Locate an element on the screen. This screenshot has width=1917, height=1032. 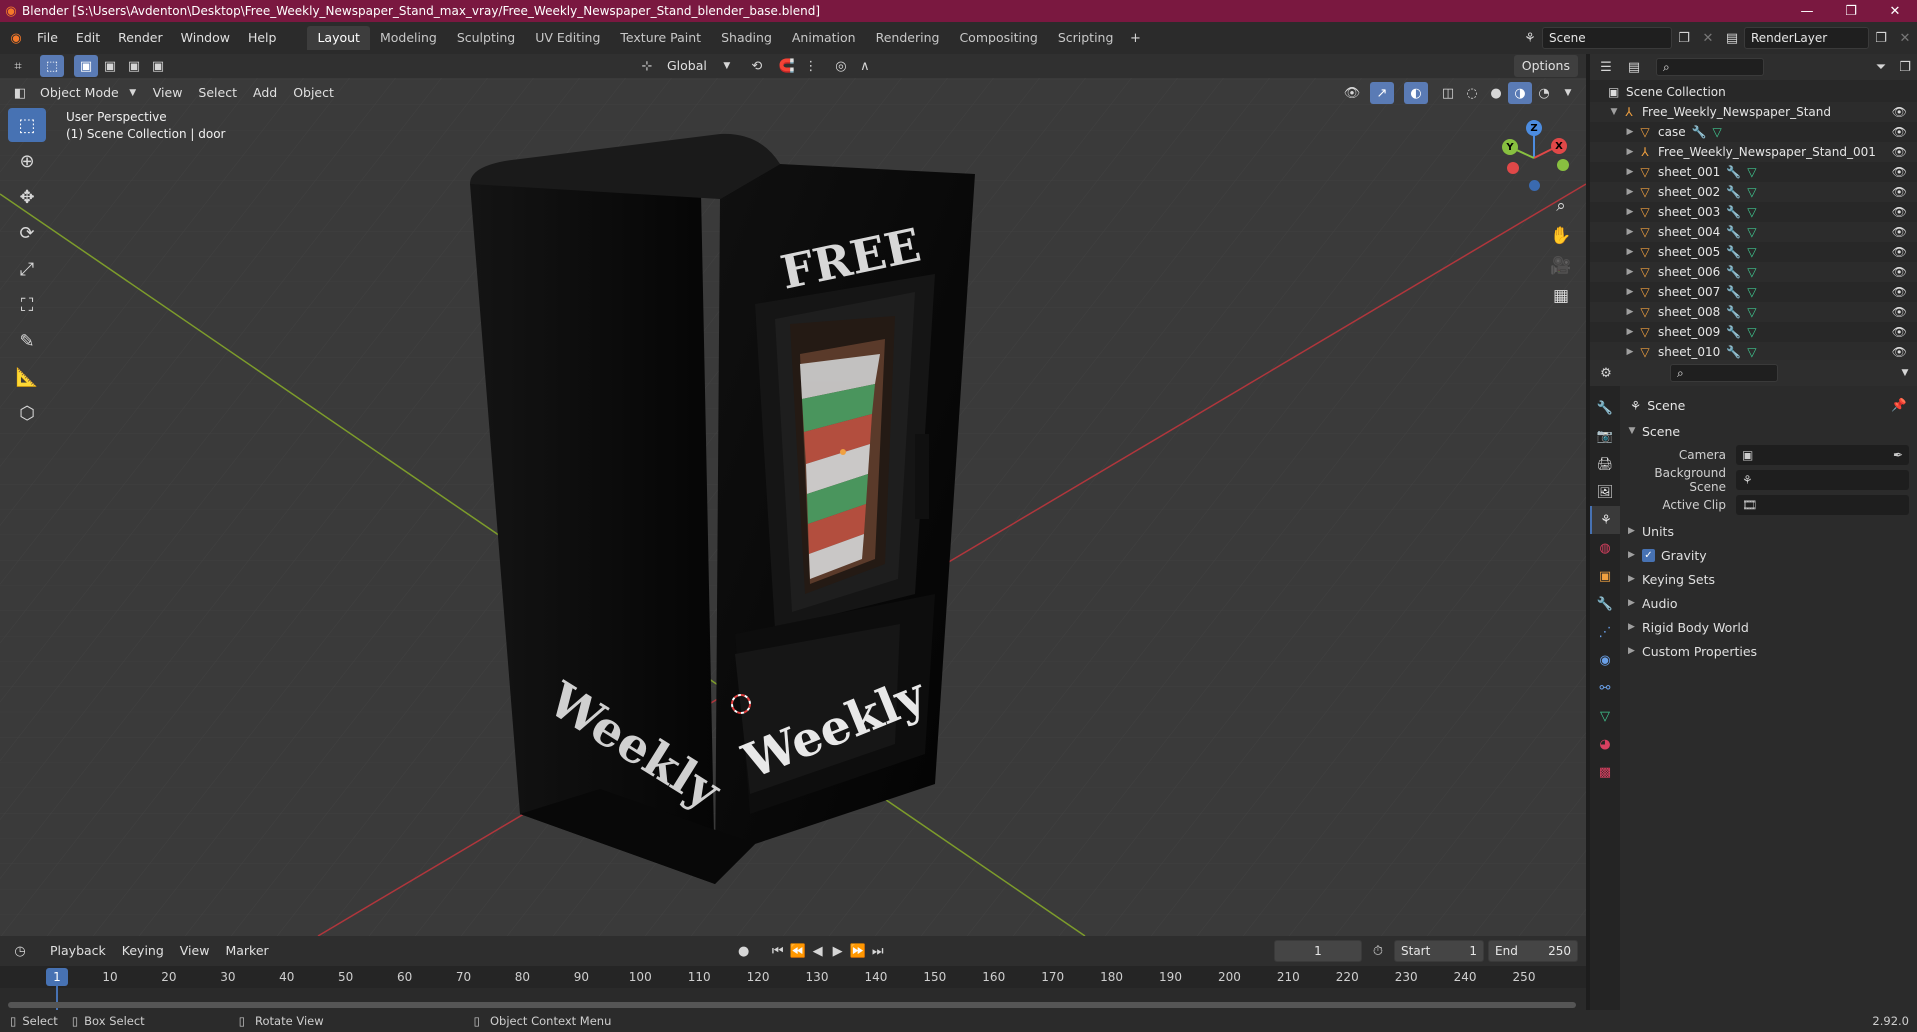
render-tab-icon: 📷 is located at coordinates (1605, 436).